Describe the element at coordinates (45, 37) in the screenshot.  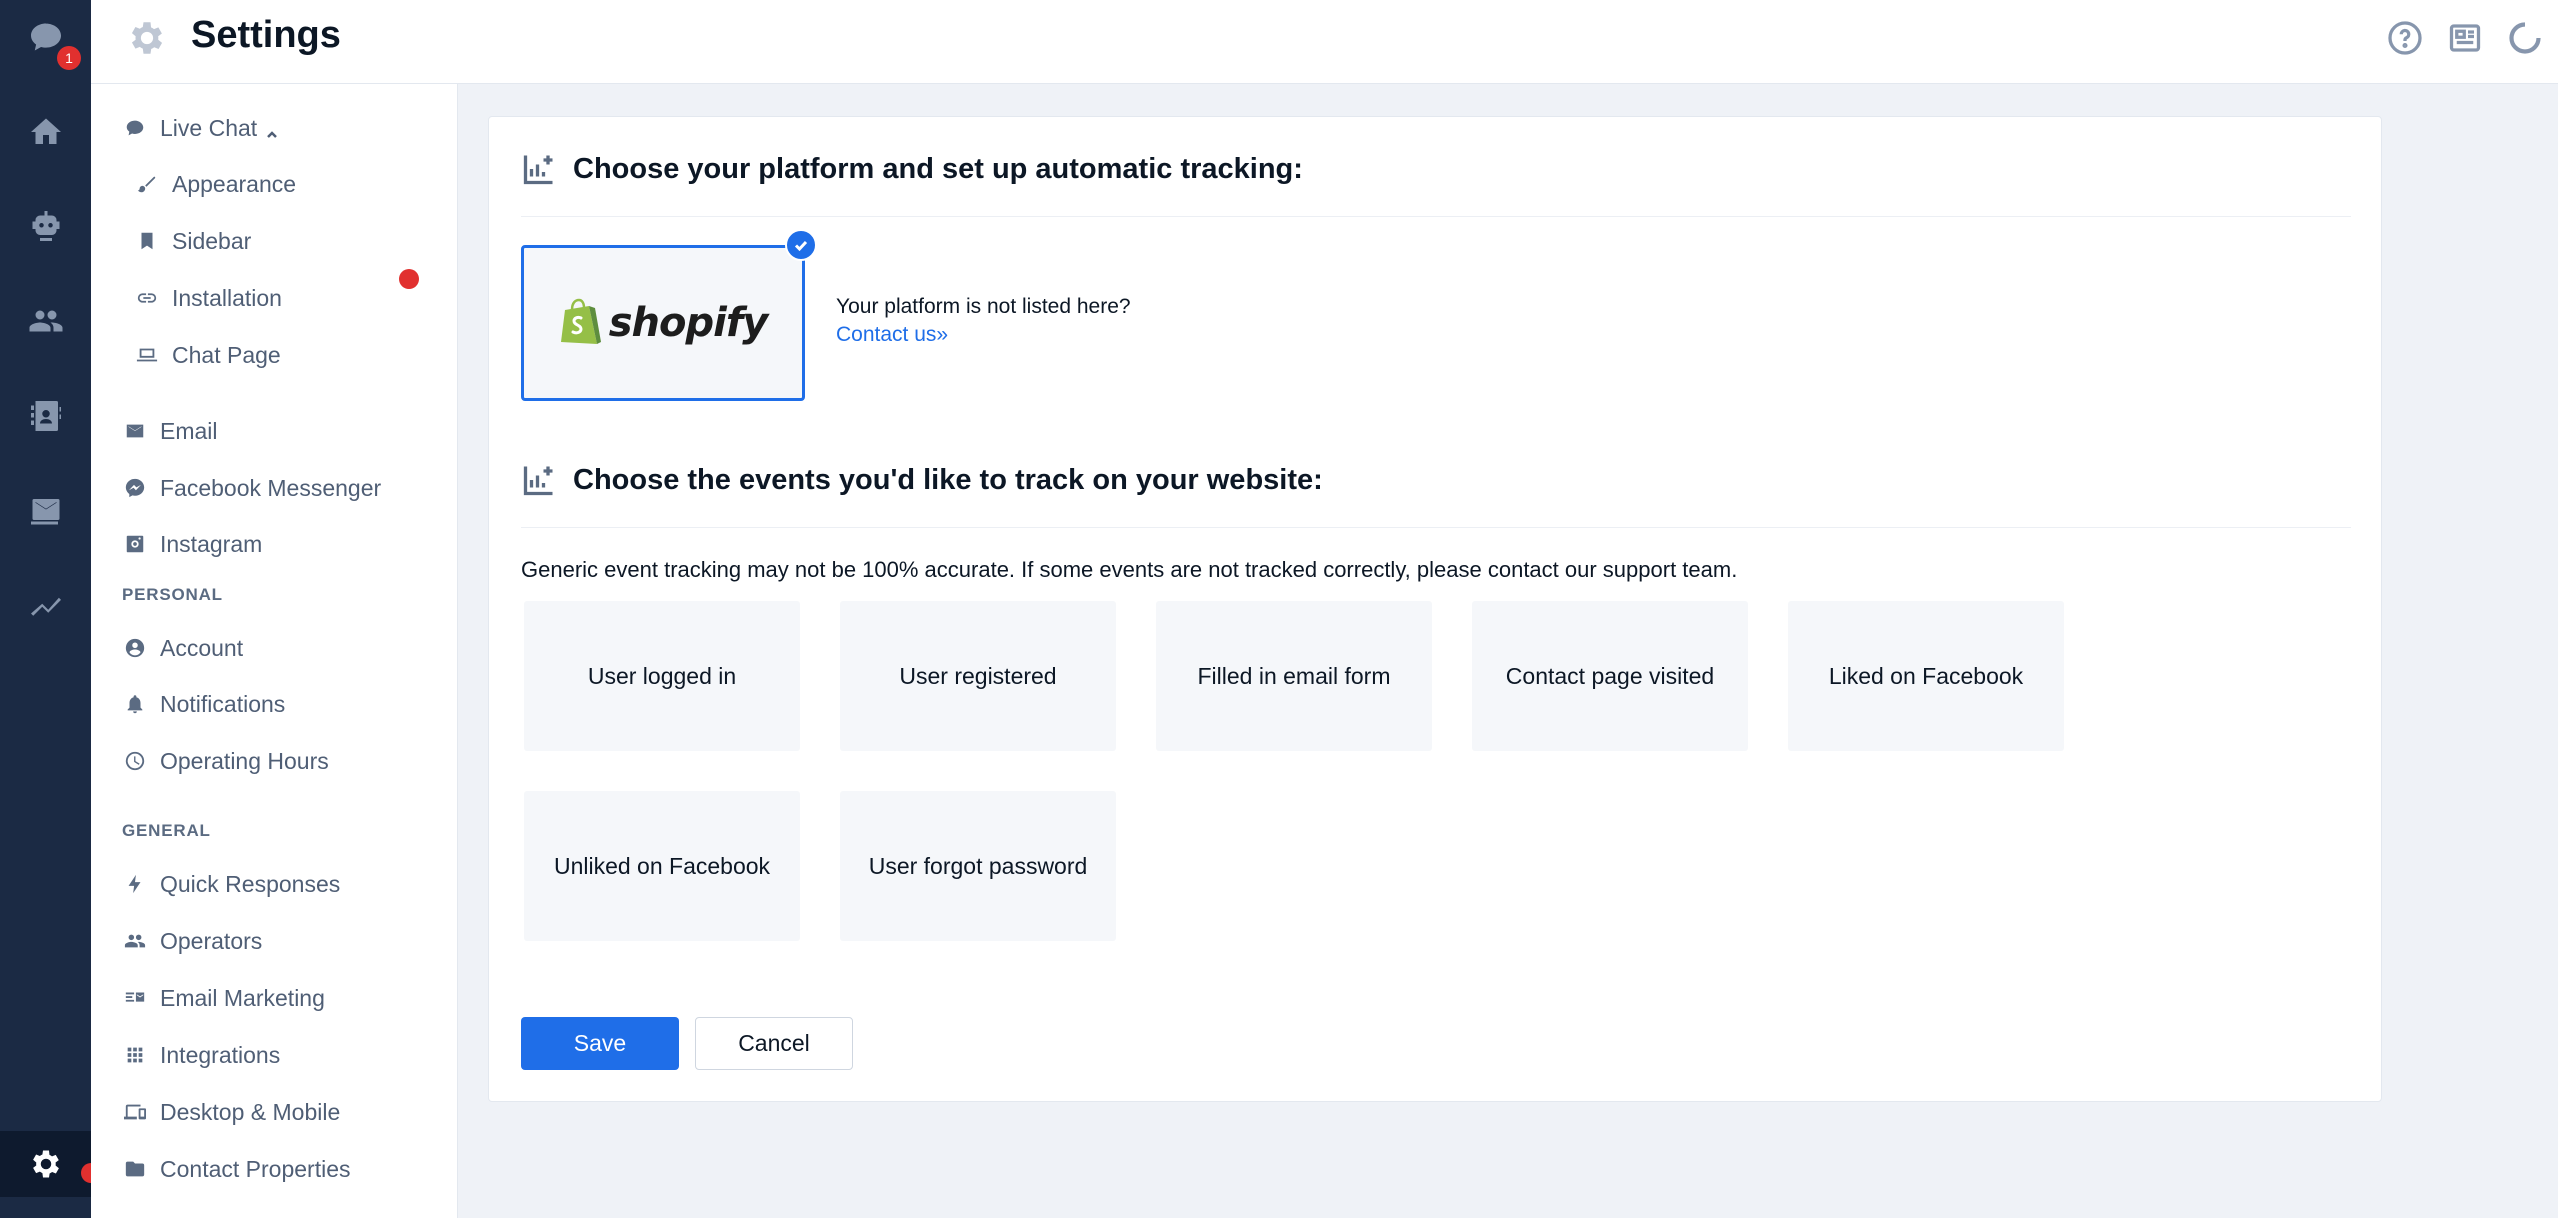
I see `chat-icon` at that location.